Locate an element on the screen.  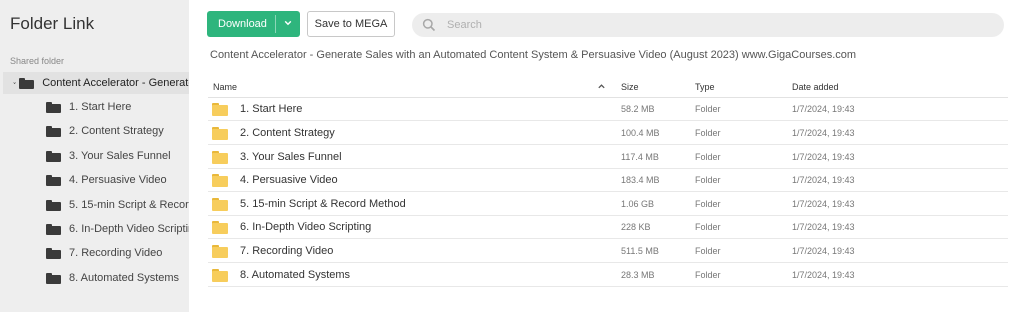
table-header: Name Size Type Date added is located at coordinates (608, 87).